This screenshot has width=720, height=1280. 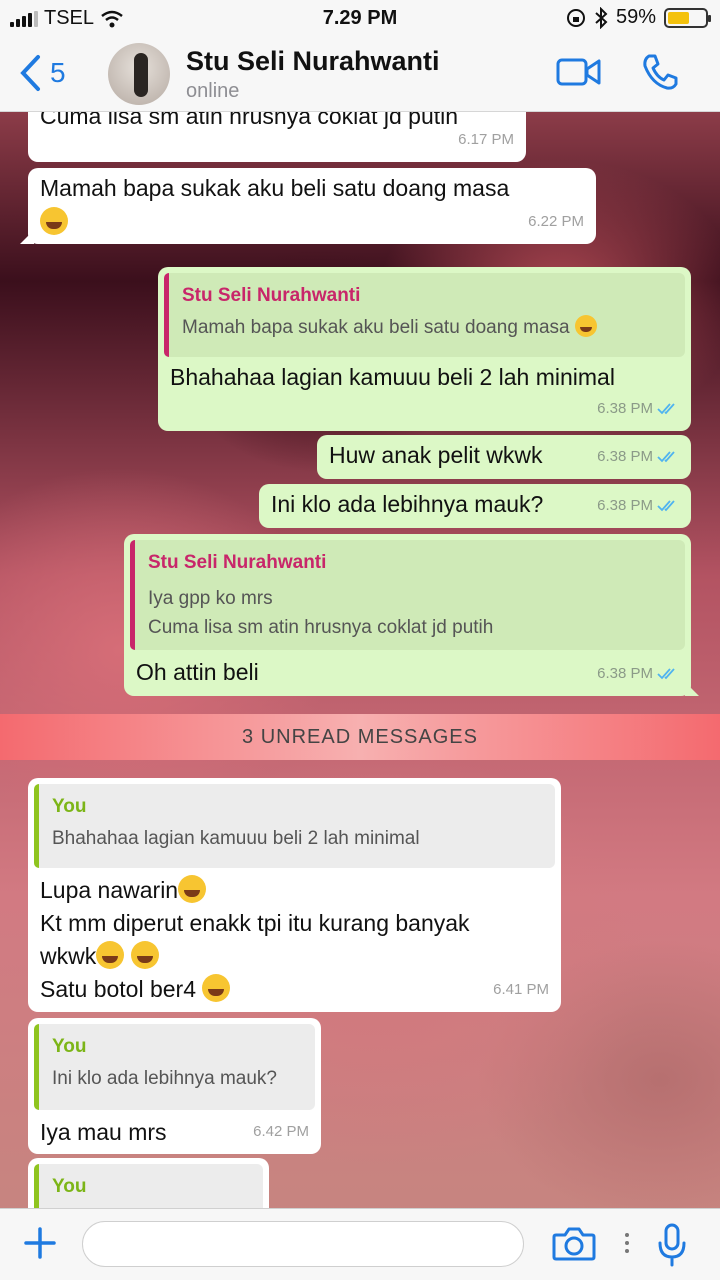 I want to click on message-time: 6.17 PM, so click(x=486, y=139).